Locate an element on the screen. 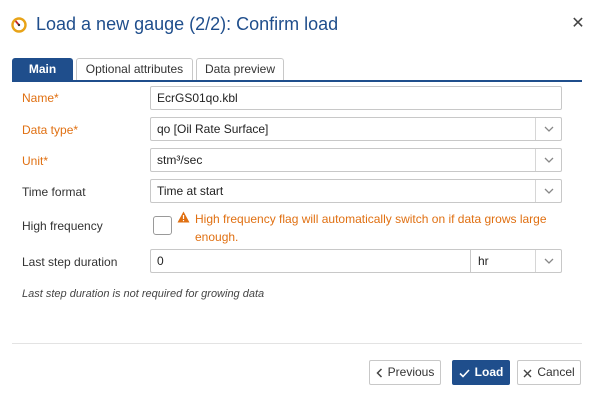 The image size is (594, 399). dialog-title: Load a new gauge (2/2): Confirm load is located at coordinates (187, 24).